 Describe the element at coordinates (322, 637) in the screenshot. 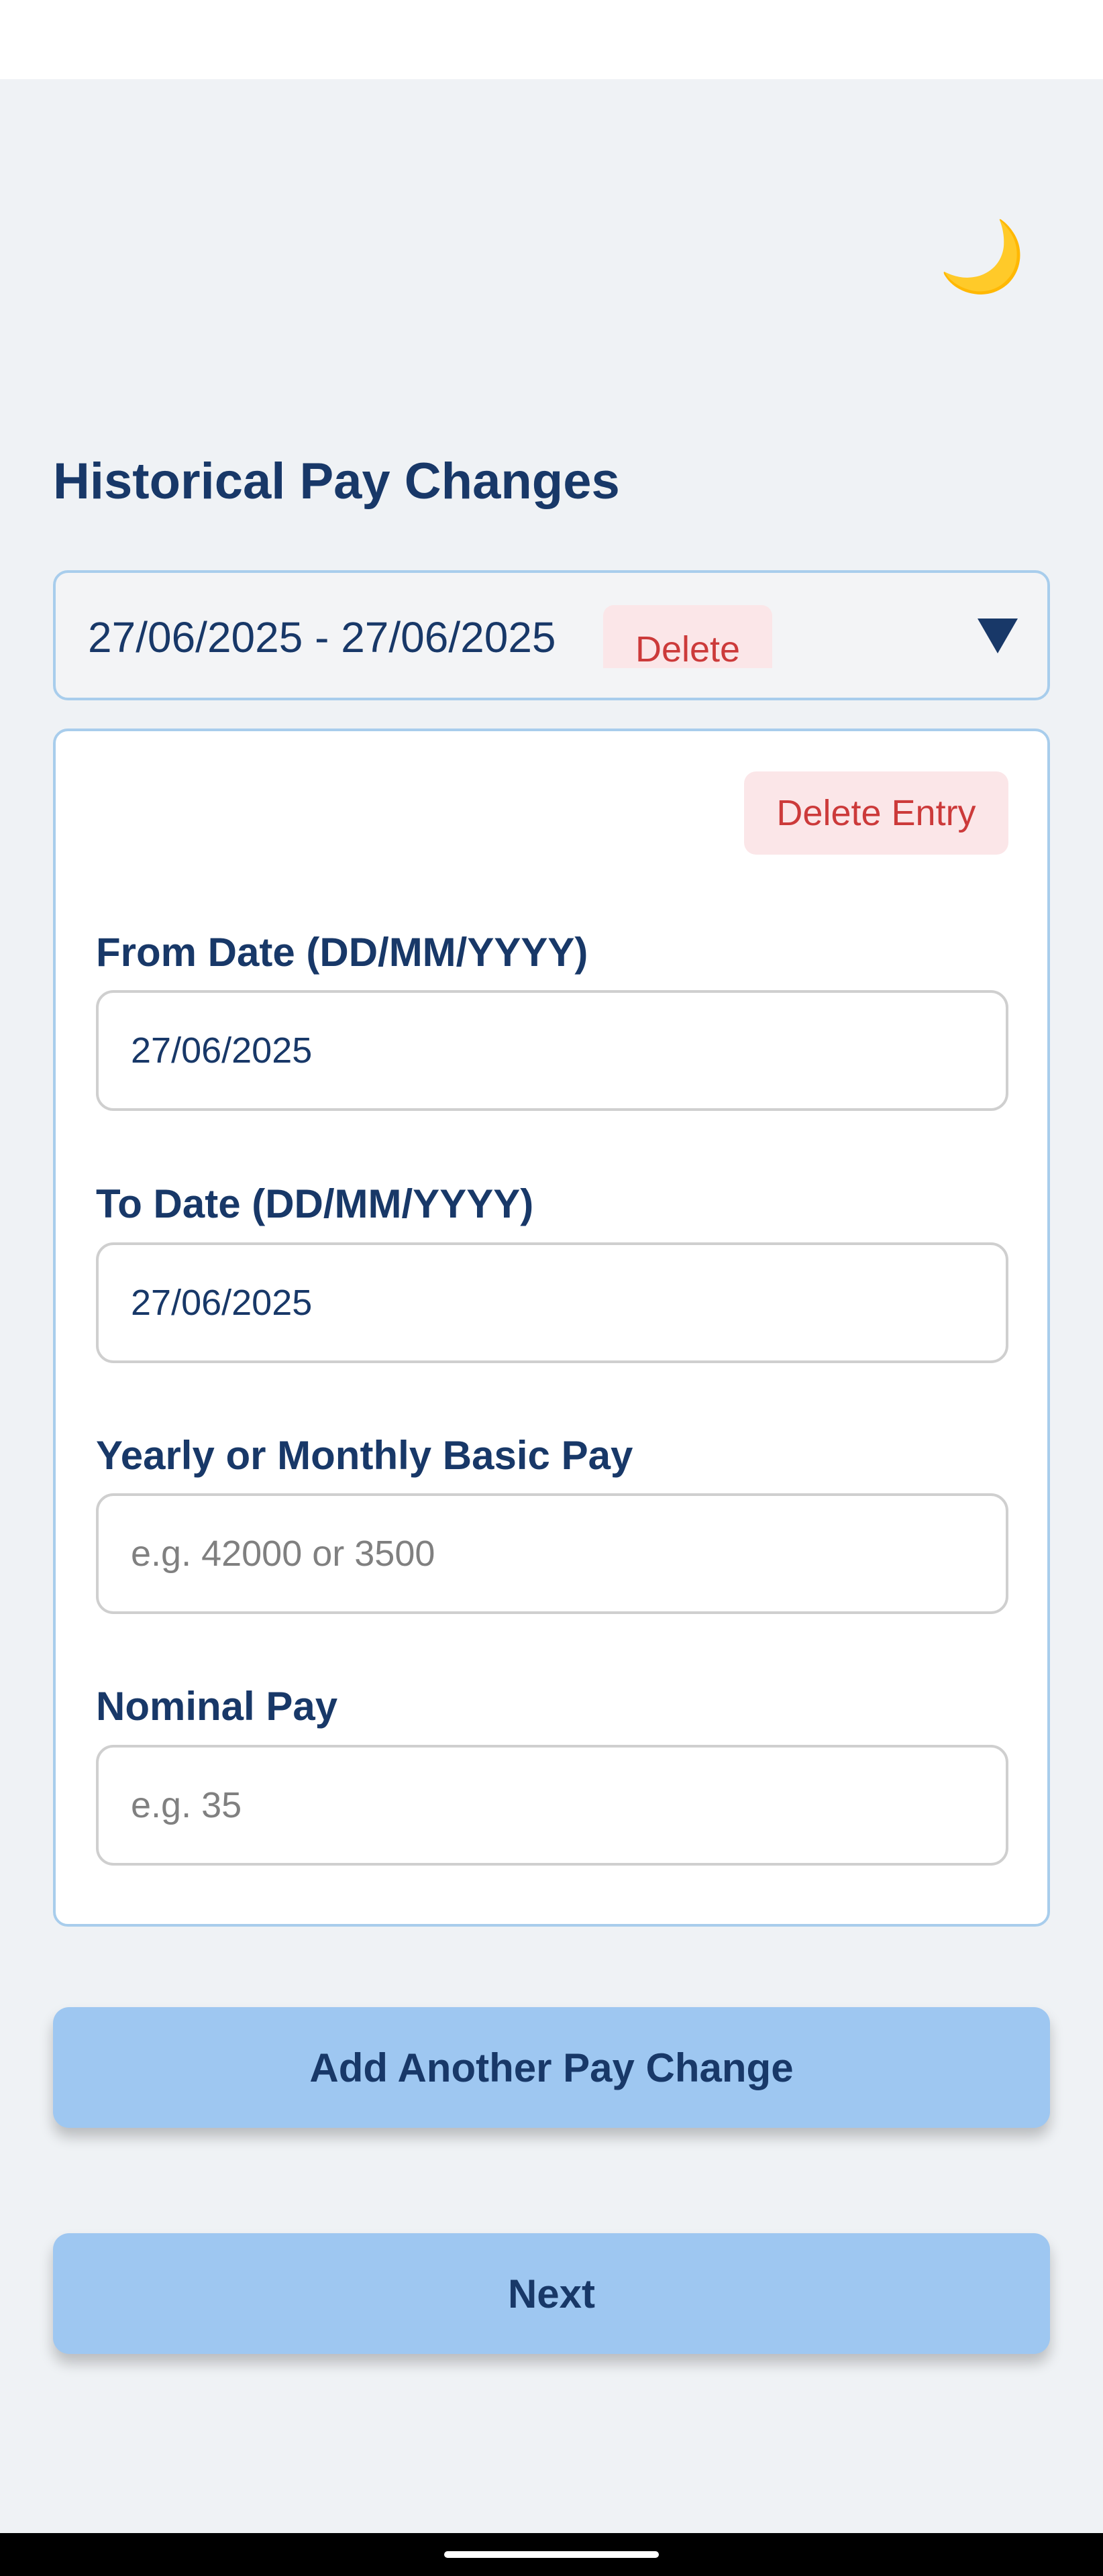

I see `date-range-label: 27/06/2025 - 27/06/2025` at that location.